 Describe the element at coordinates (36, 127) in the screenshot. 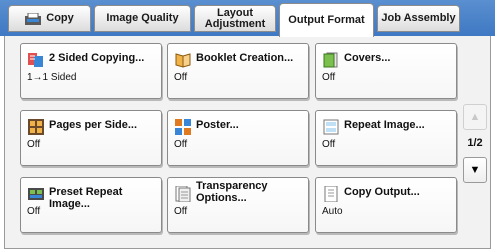

I see `pages-per-side-icon` at that location.